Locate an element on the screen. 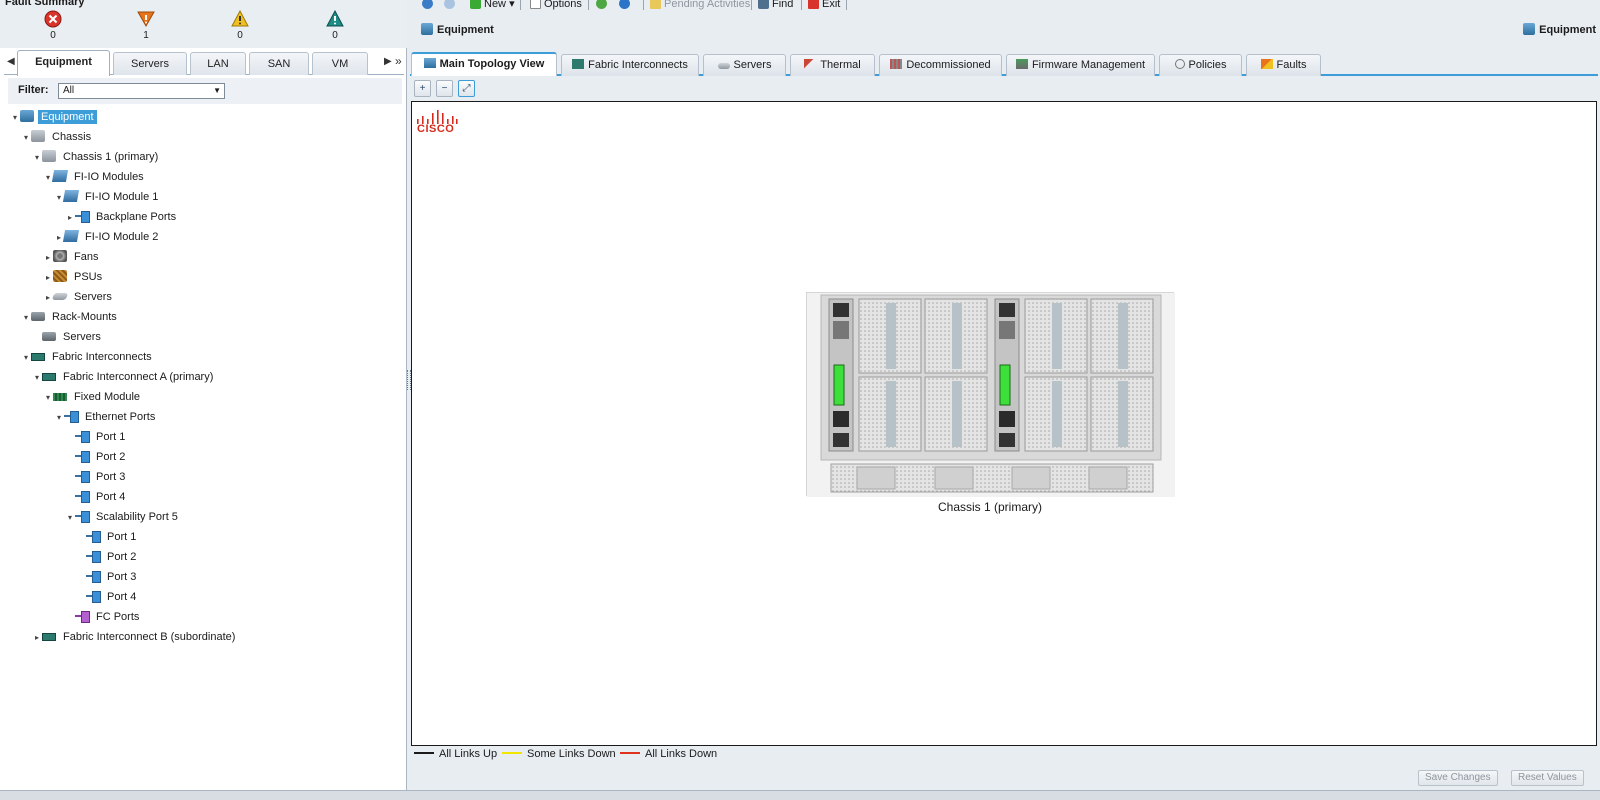 Image resolution: width=1600 pixels, height=800 pixels. filter-row: Filter: All ▼ is located at coordinates (205, 91).